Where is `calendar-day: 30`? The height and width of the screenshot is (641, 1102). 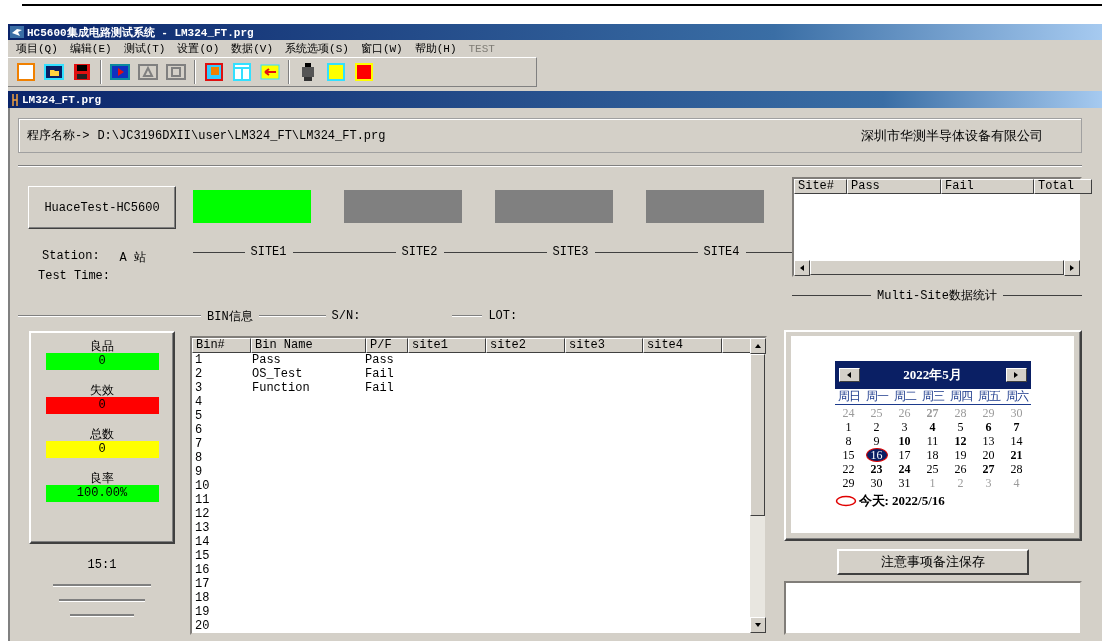
calendar-day: 30 is located at coordinates (876, 483).